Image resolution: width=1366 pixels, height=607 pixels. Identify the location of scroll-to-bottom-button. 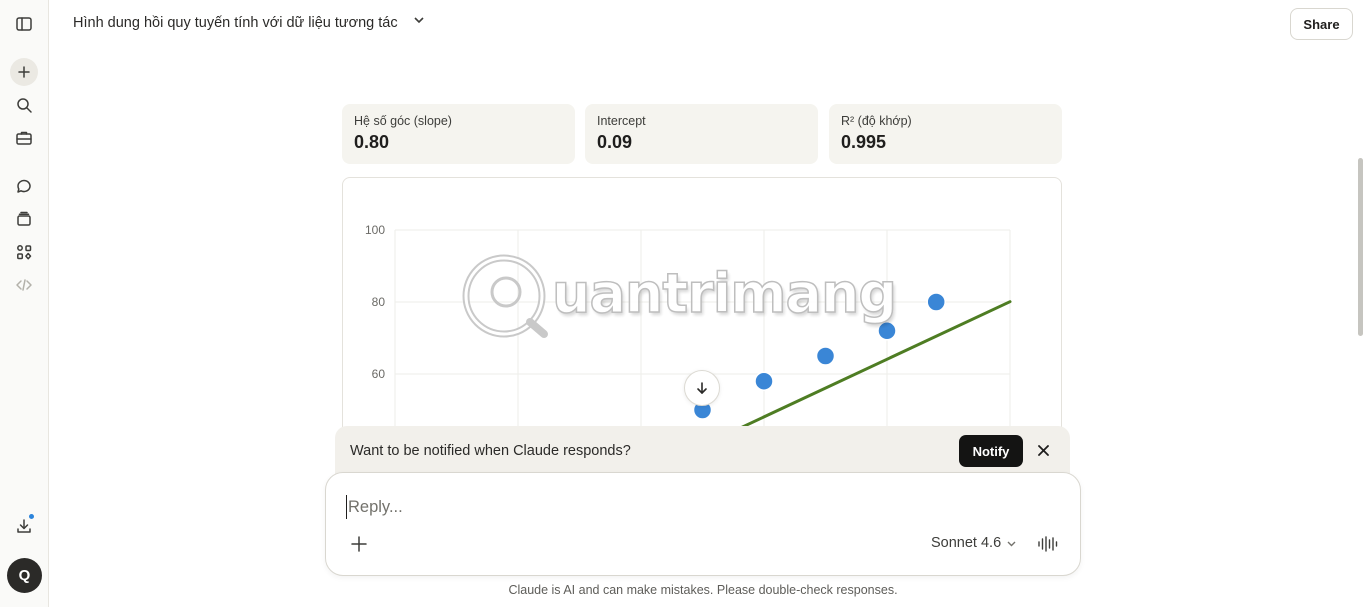
(702, 388).